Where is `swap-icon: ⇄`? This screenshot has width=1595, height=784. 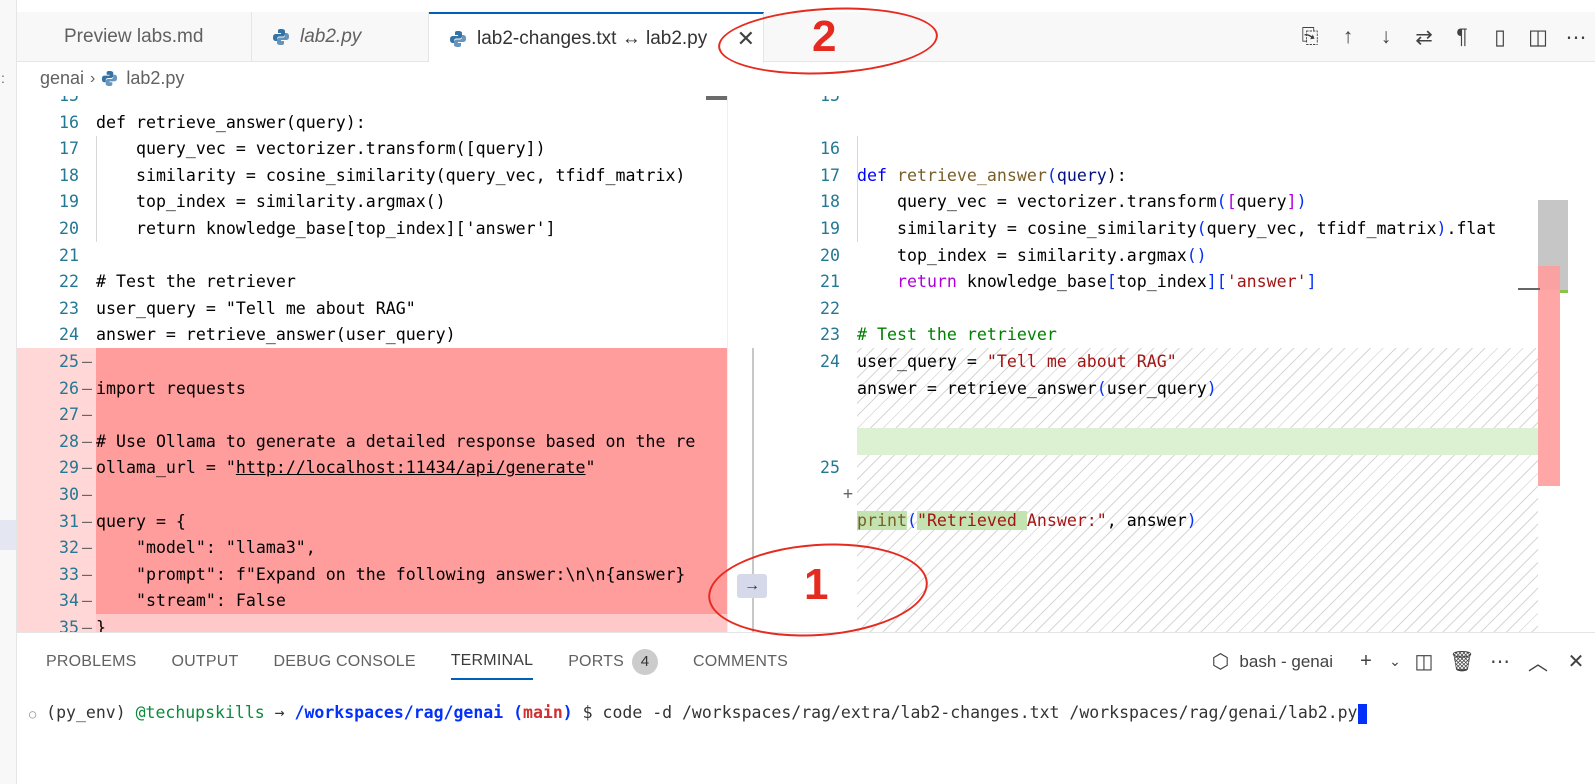 swap-icon: ⇄ is located at coordinates (1424, 37).